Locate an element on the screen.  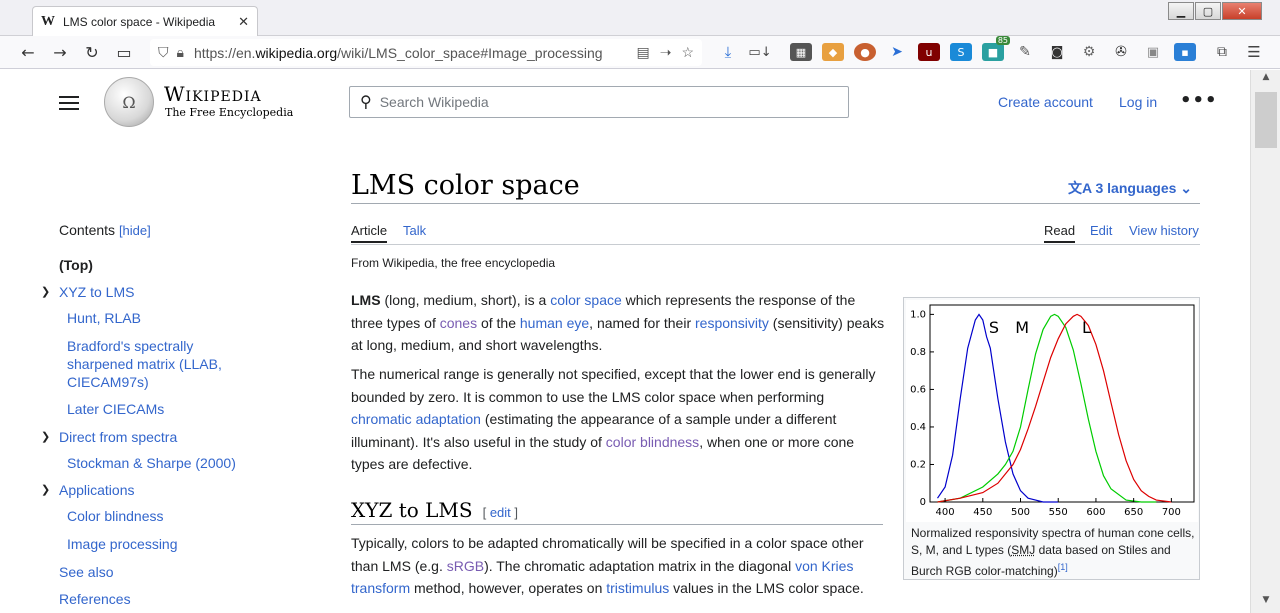
forward-arrow-icon: → is located at coordinates (60, 52).